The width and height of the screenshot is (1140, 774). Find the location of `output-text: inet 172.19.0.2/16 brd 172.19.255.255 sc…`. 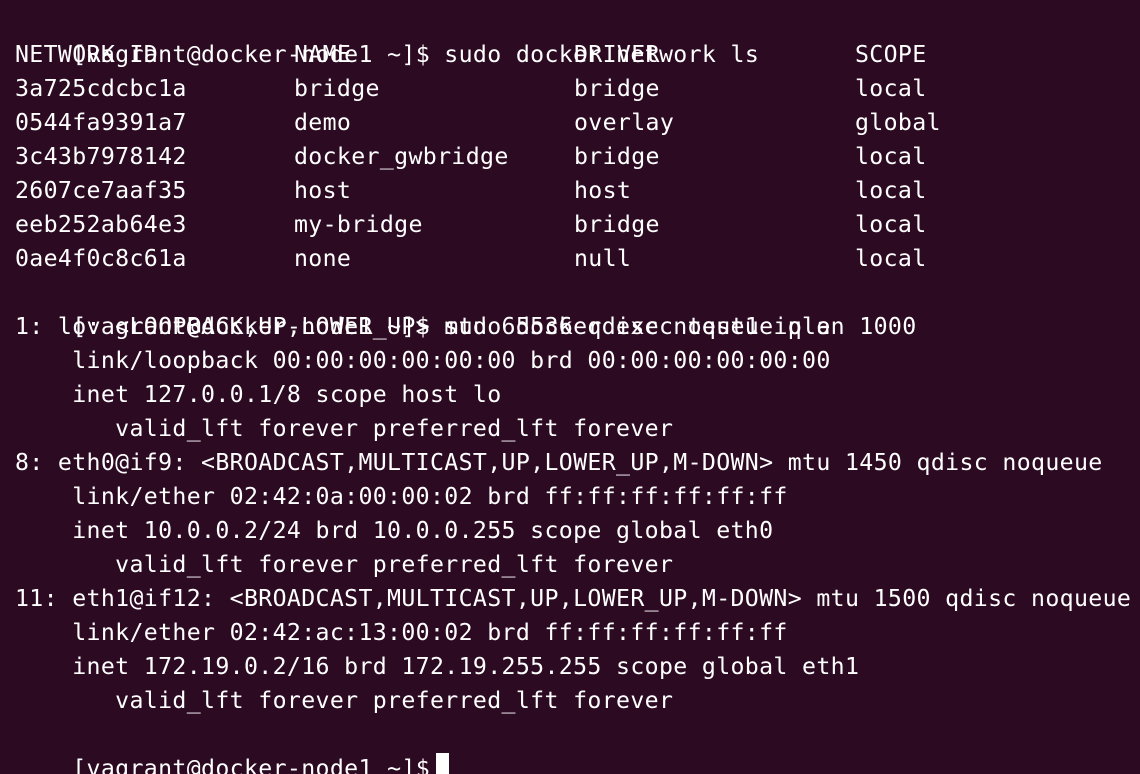

output-text: inet 172.19.0.2/16 brd 172.19.255.255 sc… is located at coordinates (437, 666).